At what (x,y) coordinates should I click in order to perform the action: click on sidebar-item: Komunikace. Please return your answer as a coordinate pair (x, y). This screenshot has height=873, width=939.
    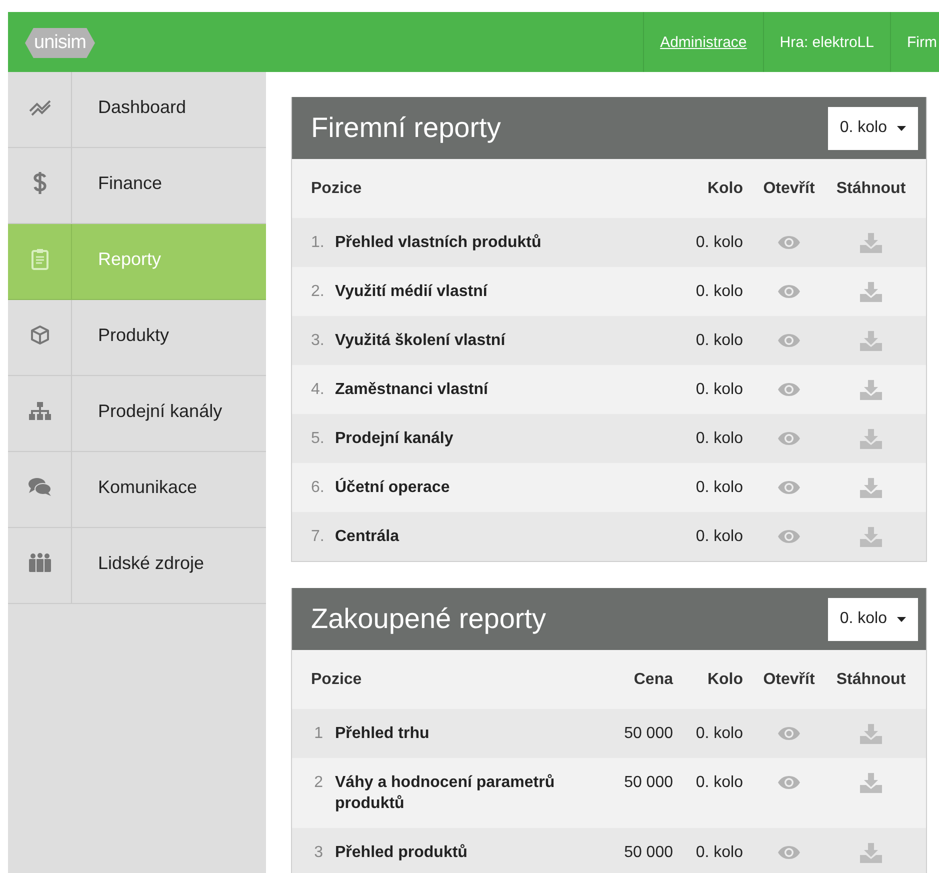
    Looking at the image, I should click on (137, 490).